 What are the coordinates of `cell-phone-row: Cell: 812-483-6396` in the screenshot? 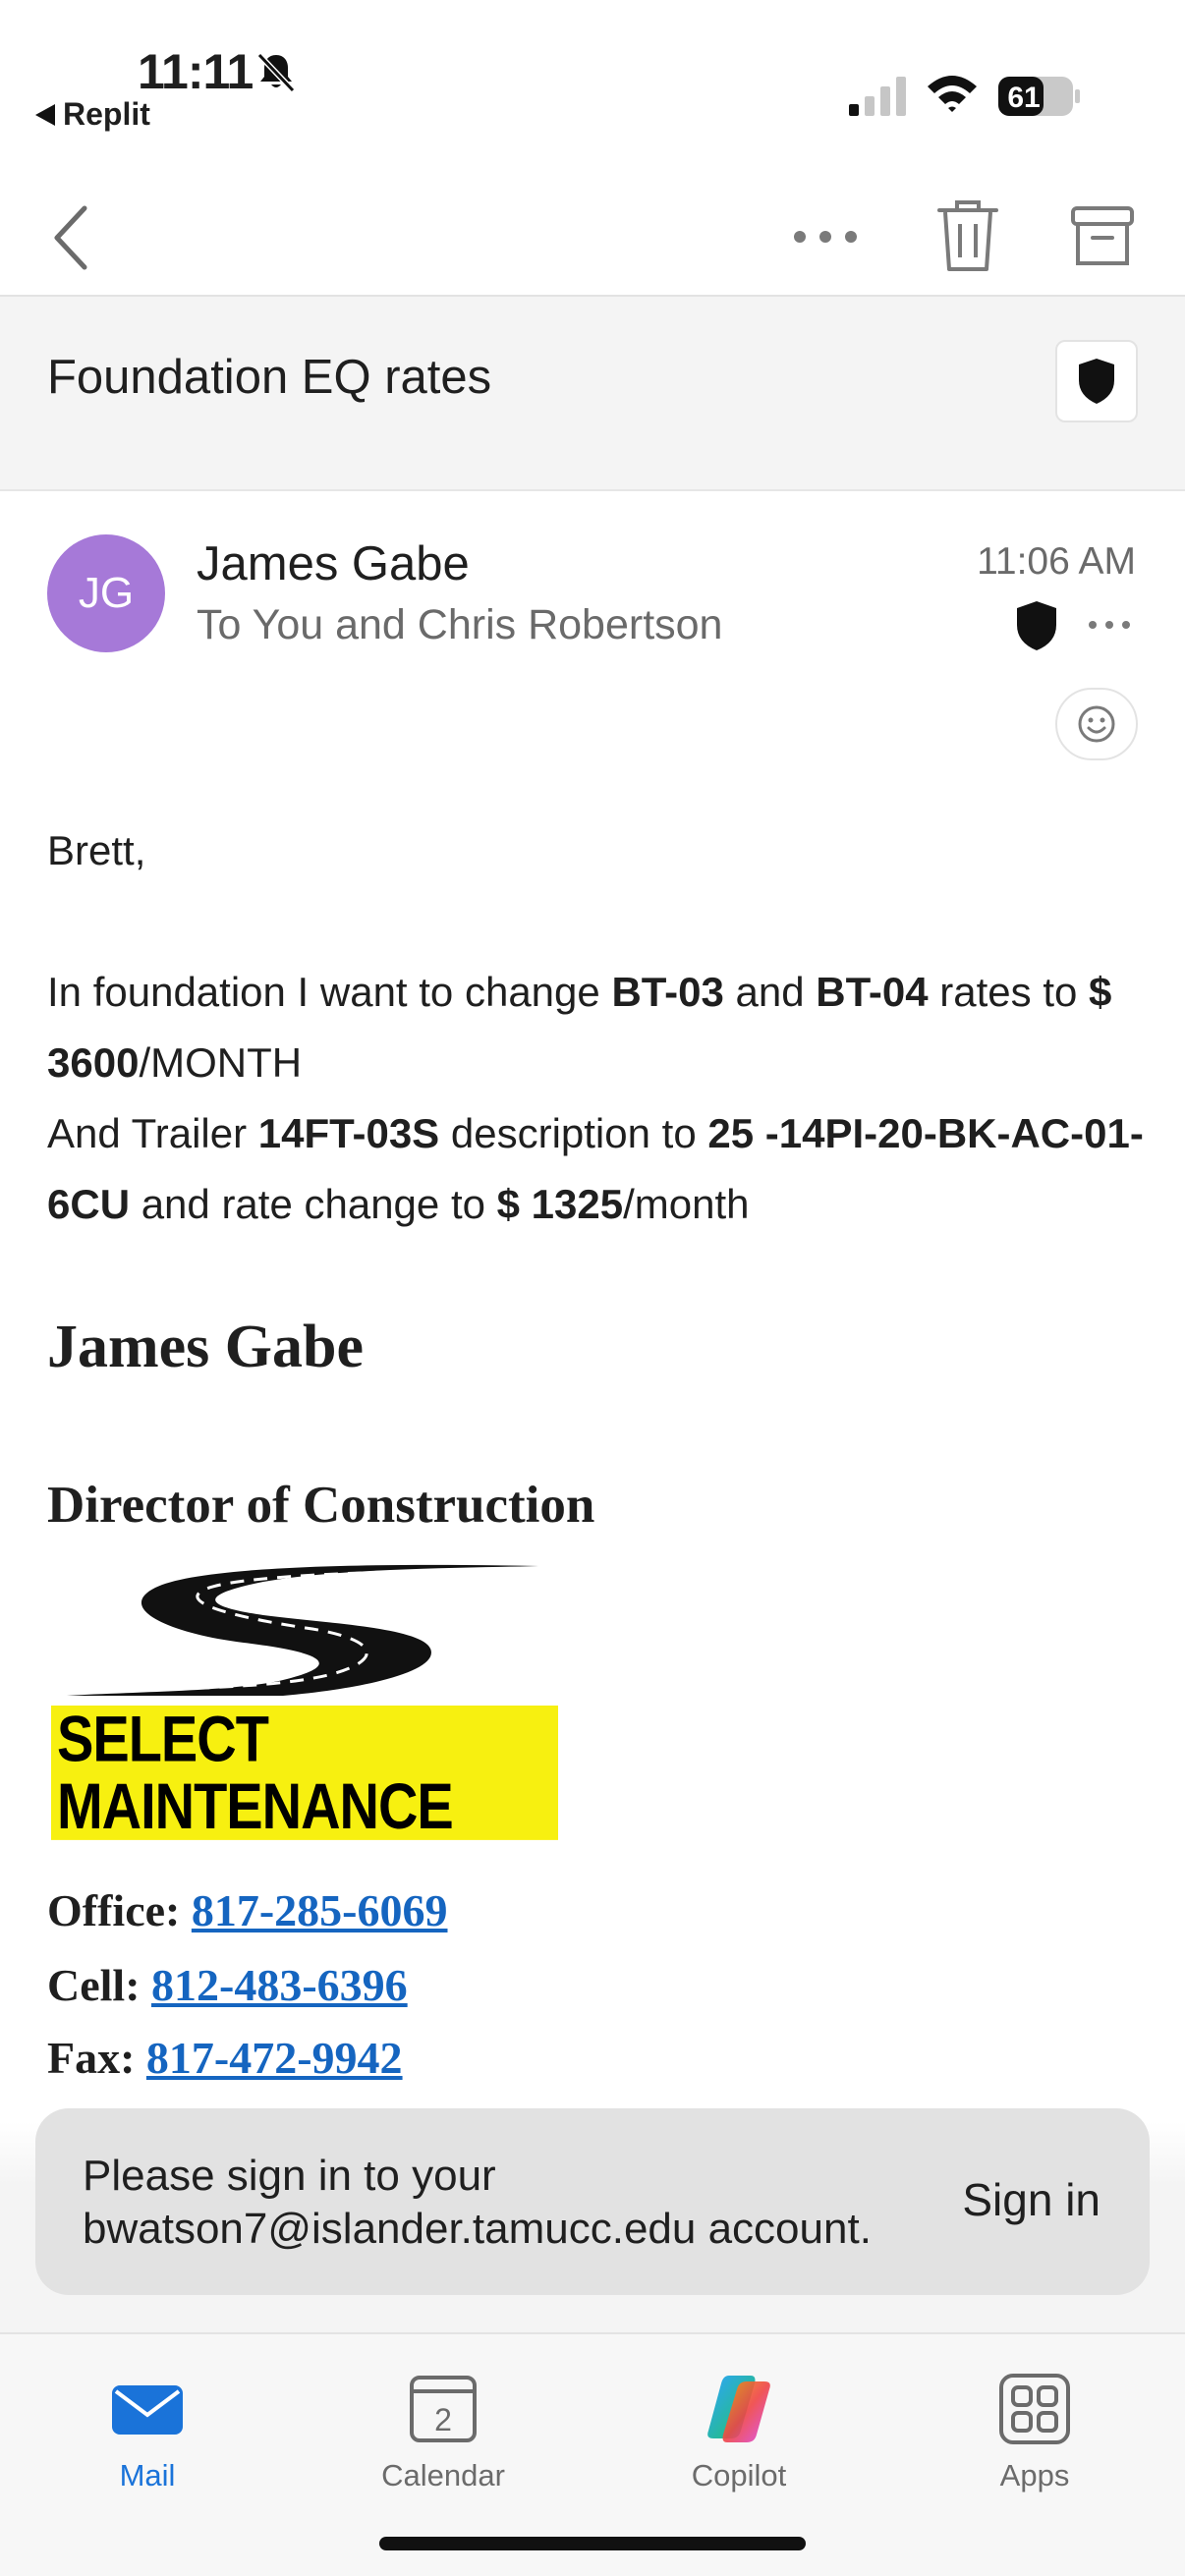 It's located at (228, 1985).